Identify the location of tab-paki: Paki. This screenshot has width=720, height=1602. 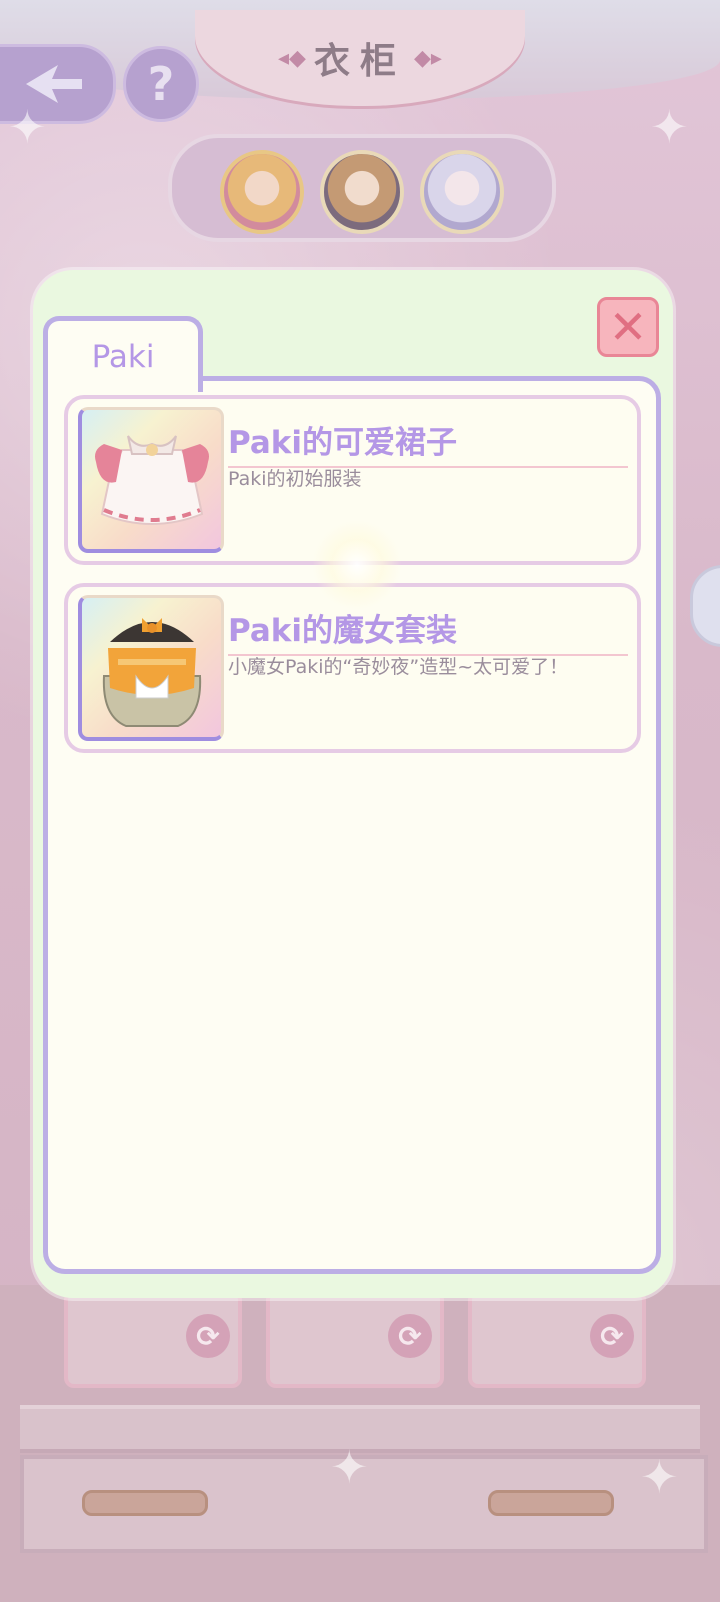
(123, 354).